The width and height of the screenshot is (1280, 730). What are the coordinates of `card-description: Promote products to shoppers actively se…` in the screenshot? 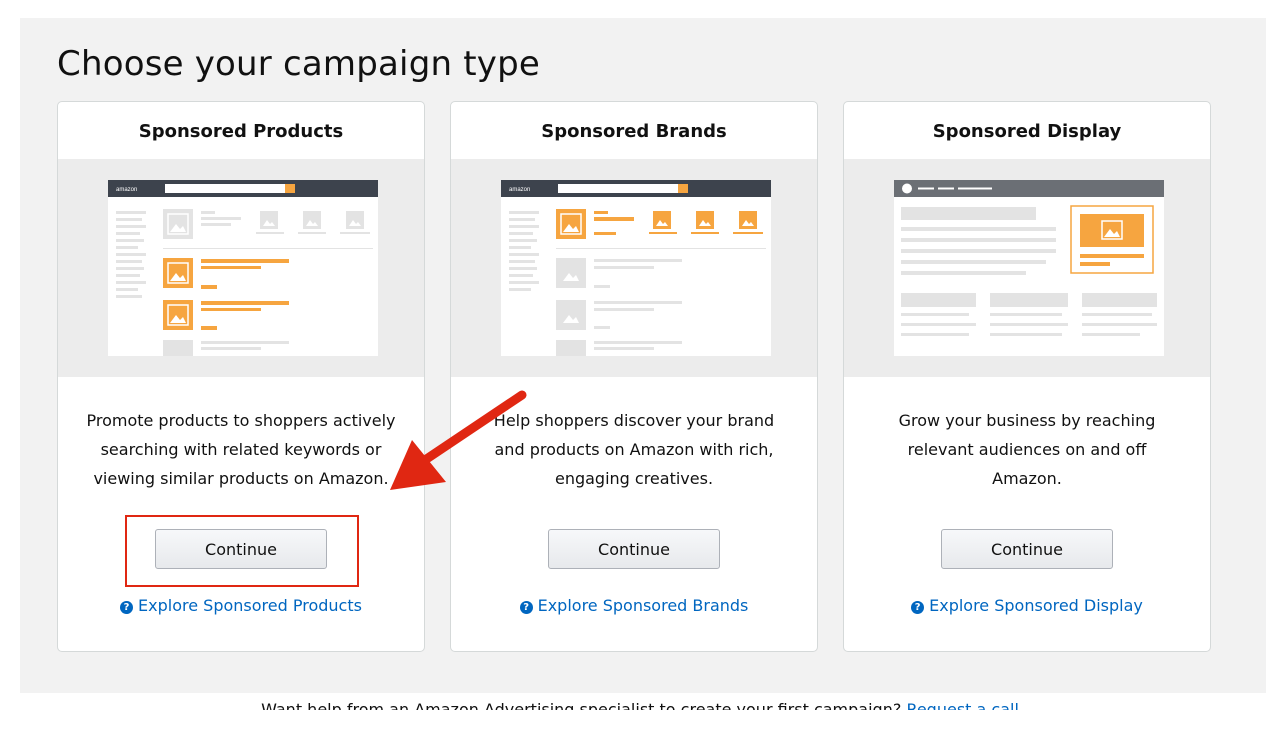 It's located at (241, 449).